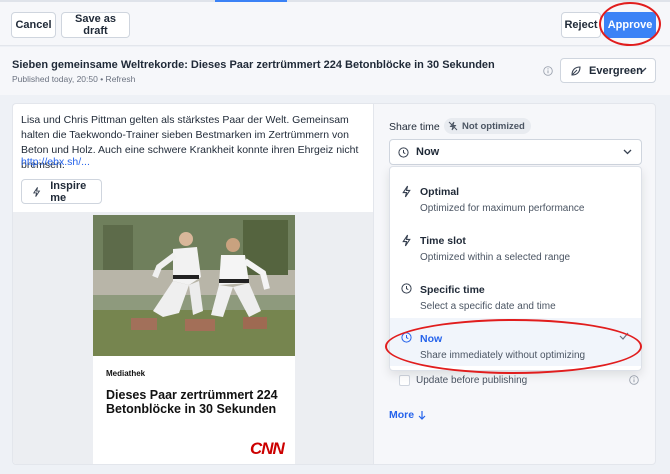 This screenshot has height=474, width=670. What do you see at coordinates (443, 241) in the screenshot?
I see `menu-item-title: Time slot` at bounding box center [443, 241].